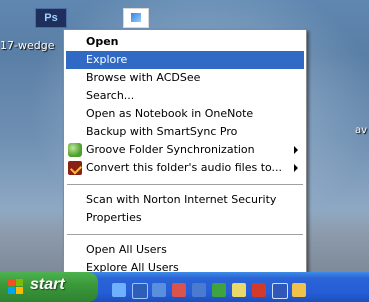 The height and width of the screenshot is (302, 369). What do you see at coordinates (185, 200) in the screenshot?
I see `menu-item-norton-scan: Scan with Norton Internet Security` at bounding box center [185, 200].